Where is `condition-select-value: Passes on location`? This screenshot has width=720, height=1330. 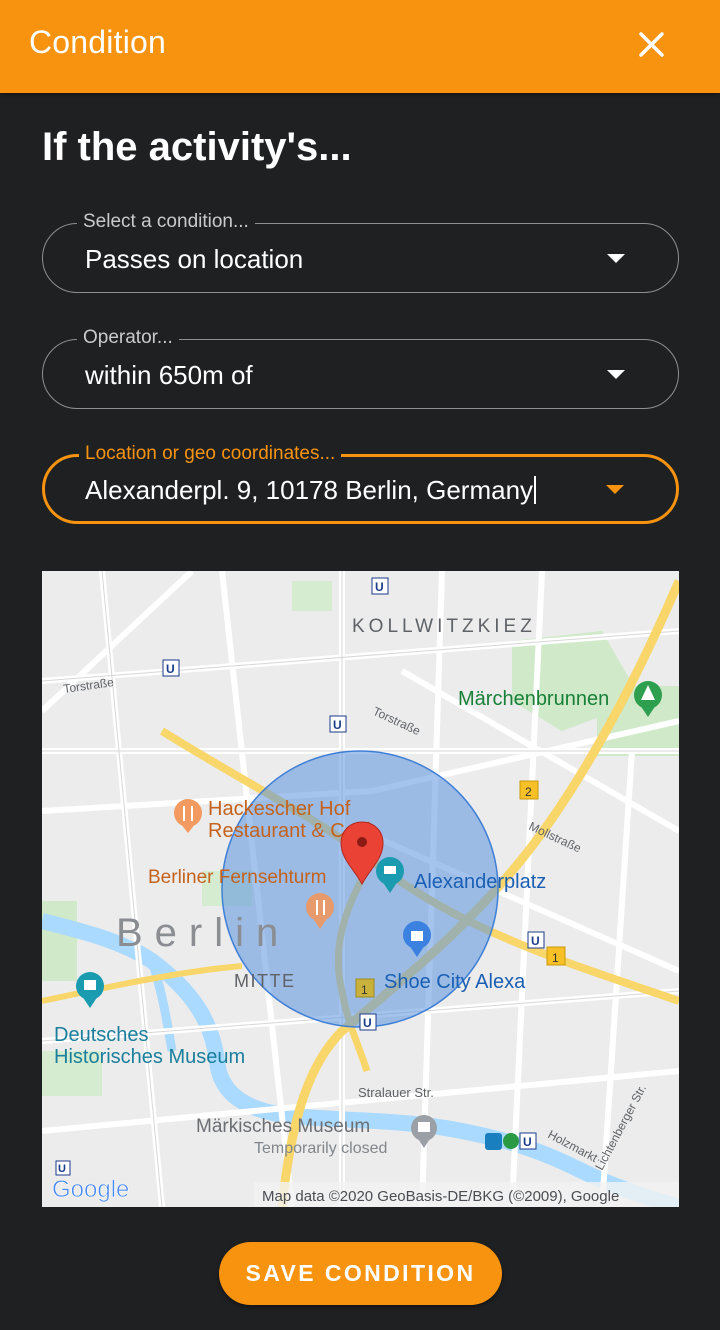
condition-select-value: Passes on location is located at coordinates (194, 259).